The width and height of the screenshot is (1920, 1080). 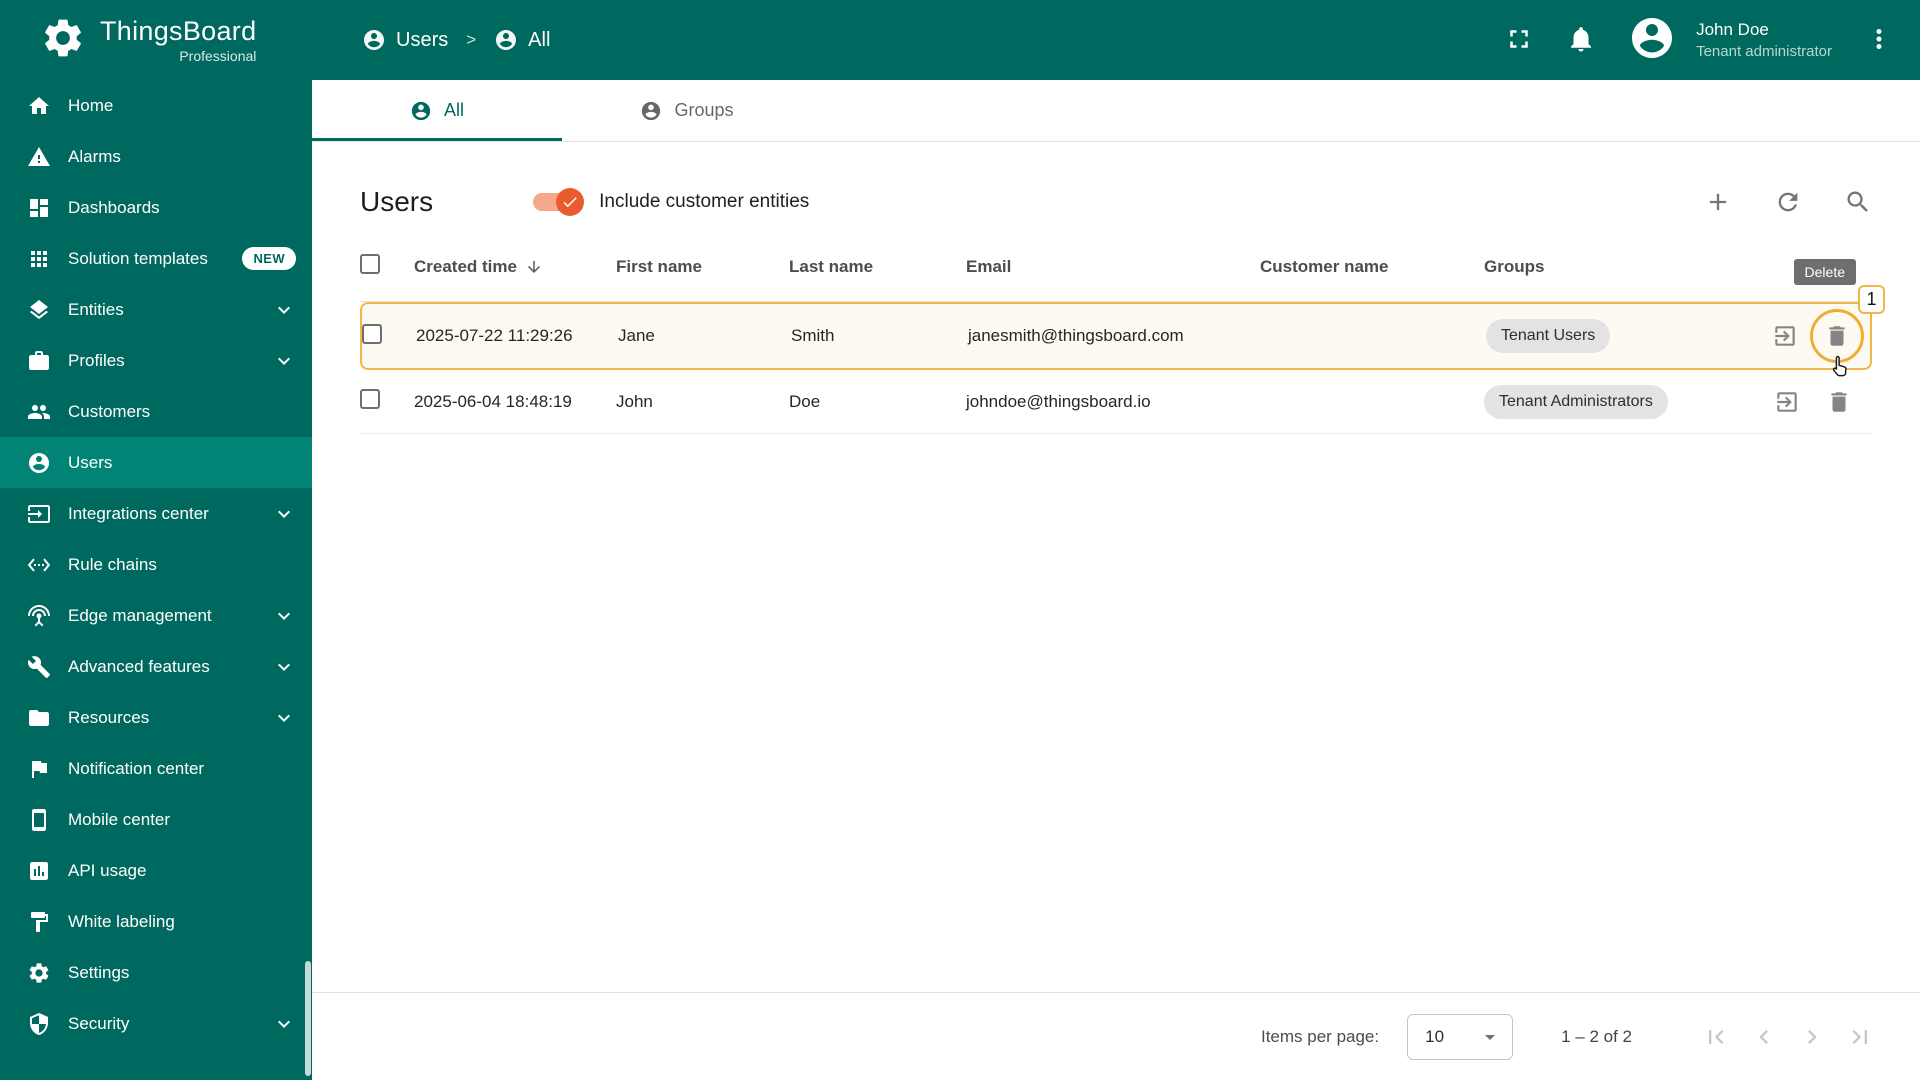 I want to click on briefcase-icon, so click(x=39, y=361).